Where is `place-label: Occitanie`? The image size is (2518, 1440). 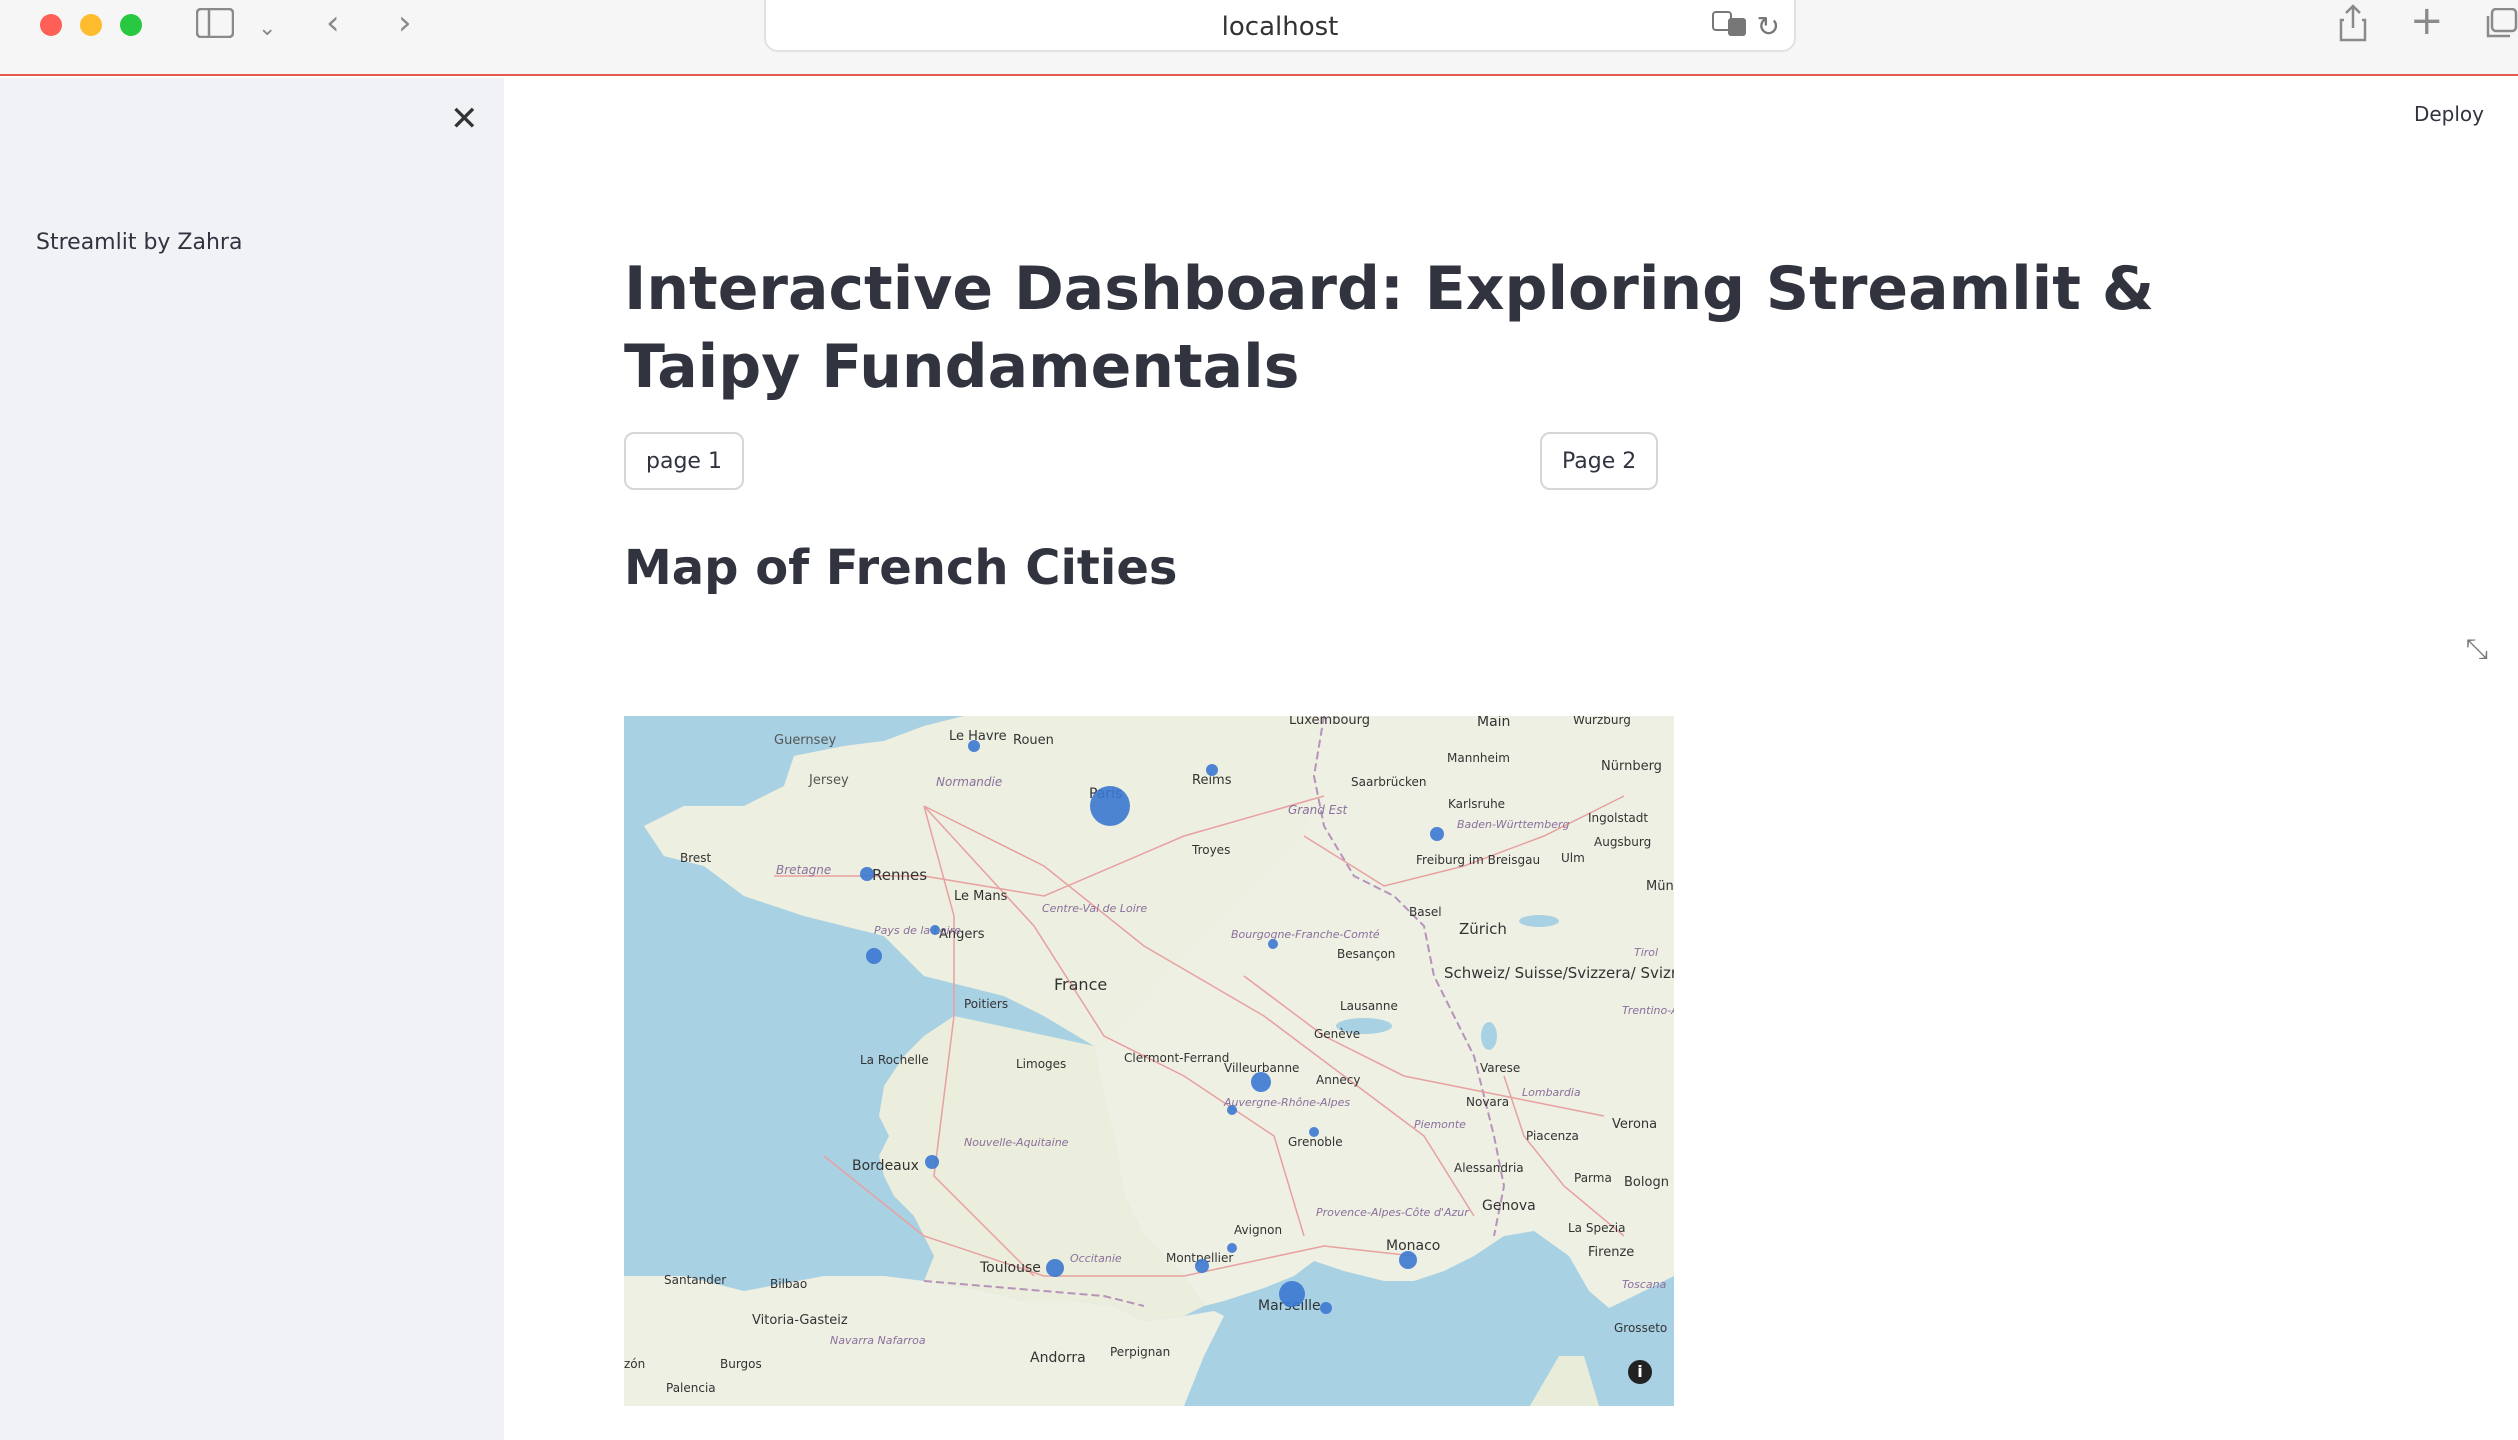
place-label: Occitanie is located at coordinates (1096, 1258).